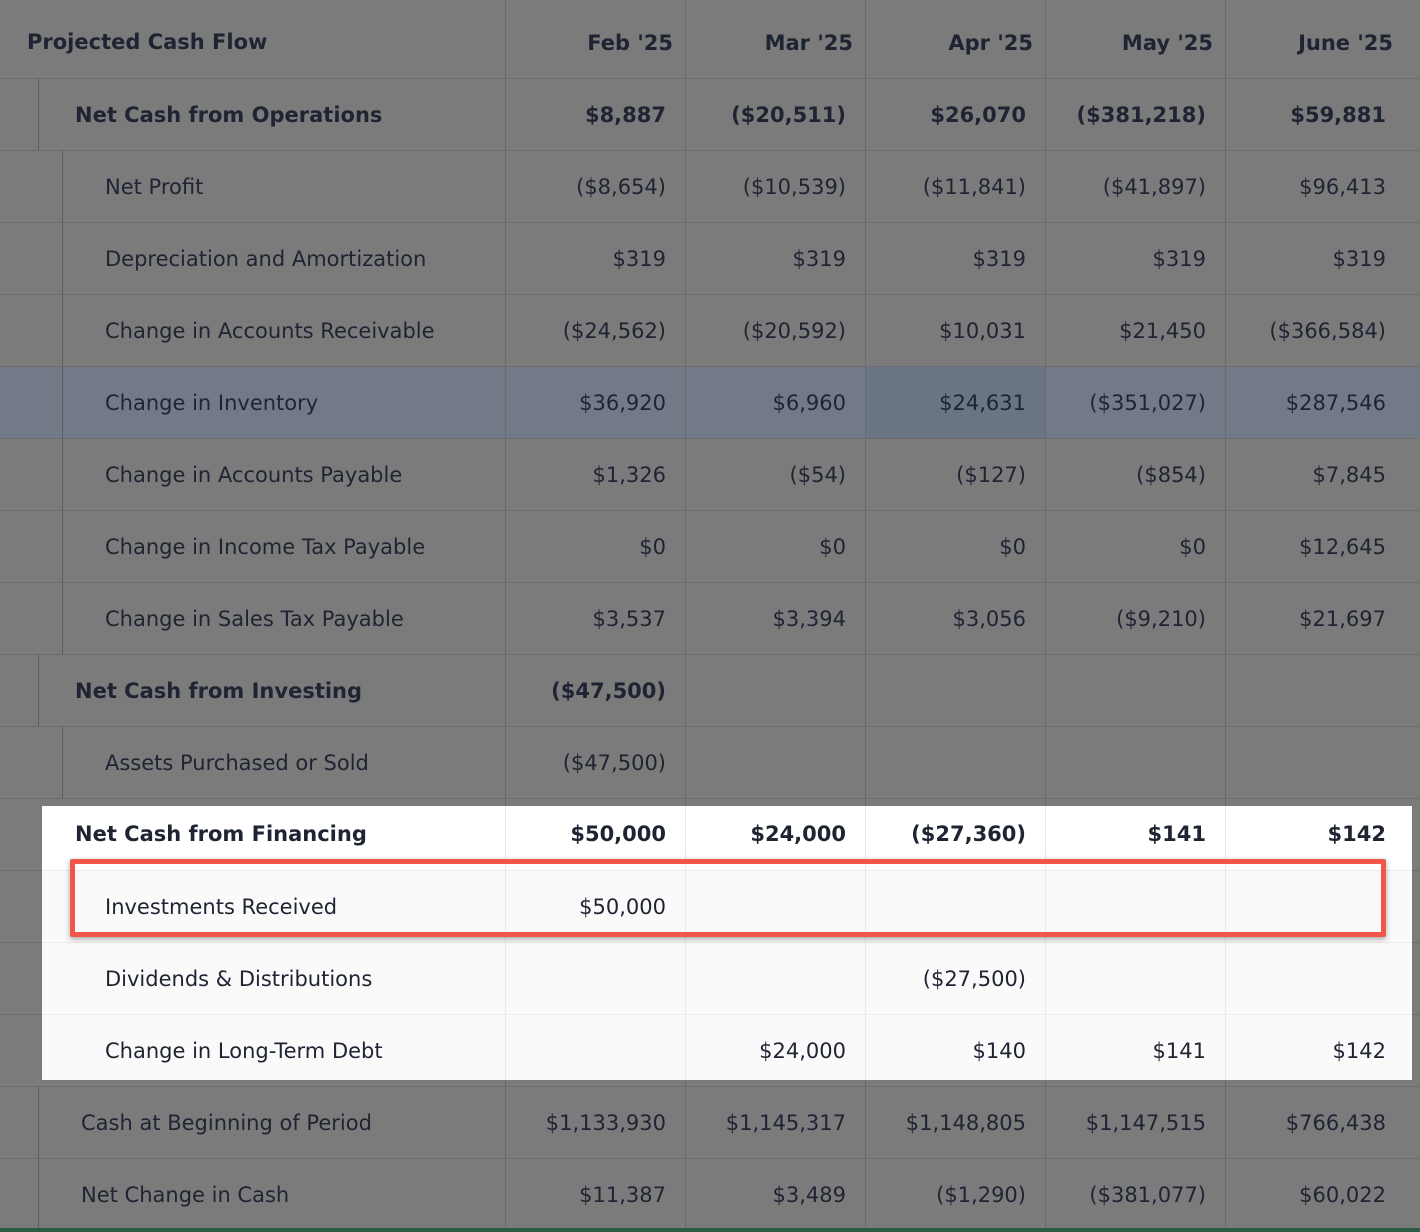 Image resolution: width=1420 pixels, height=1232 pixels. I want to click on row-label: Change in Sales Tax Payable, so click(254, 619).